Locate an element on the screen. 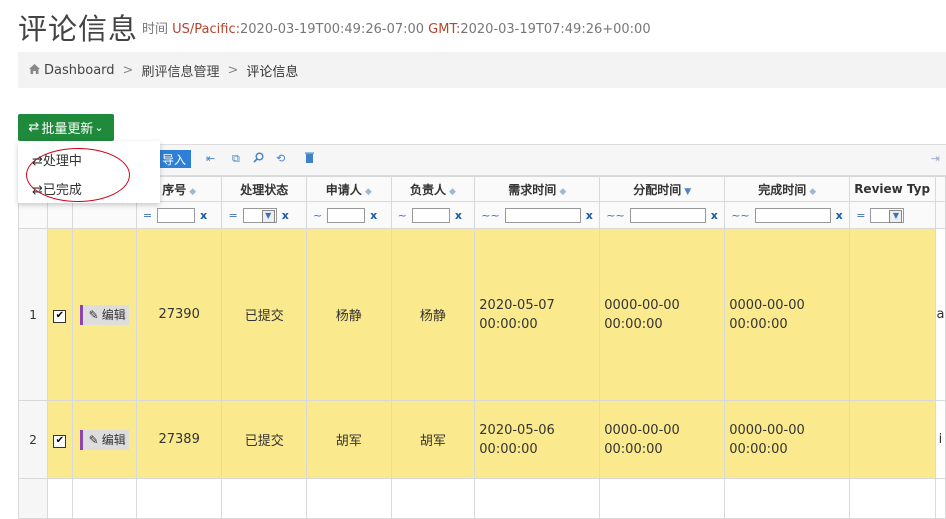 Image resolution: width=946 pixels, height=519 pixels. filter-owner: ~ x is located at coordinates (433, 215).